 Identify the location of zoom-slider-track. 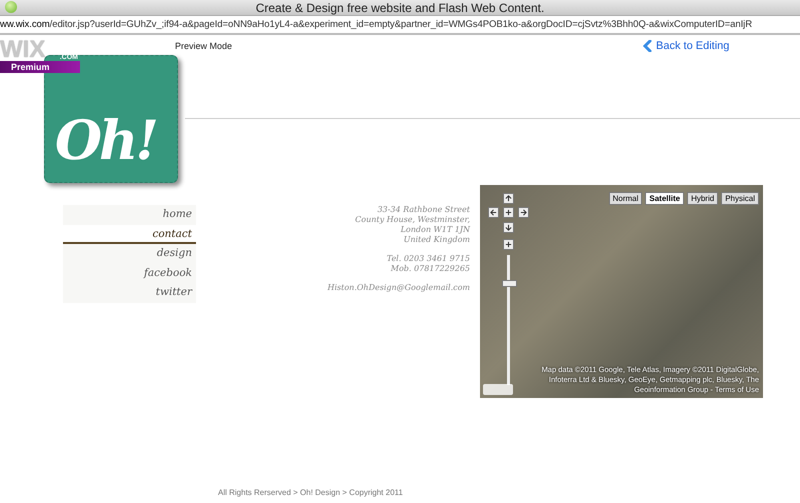
(508, 320).